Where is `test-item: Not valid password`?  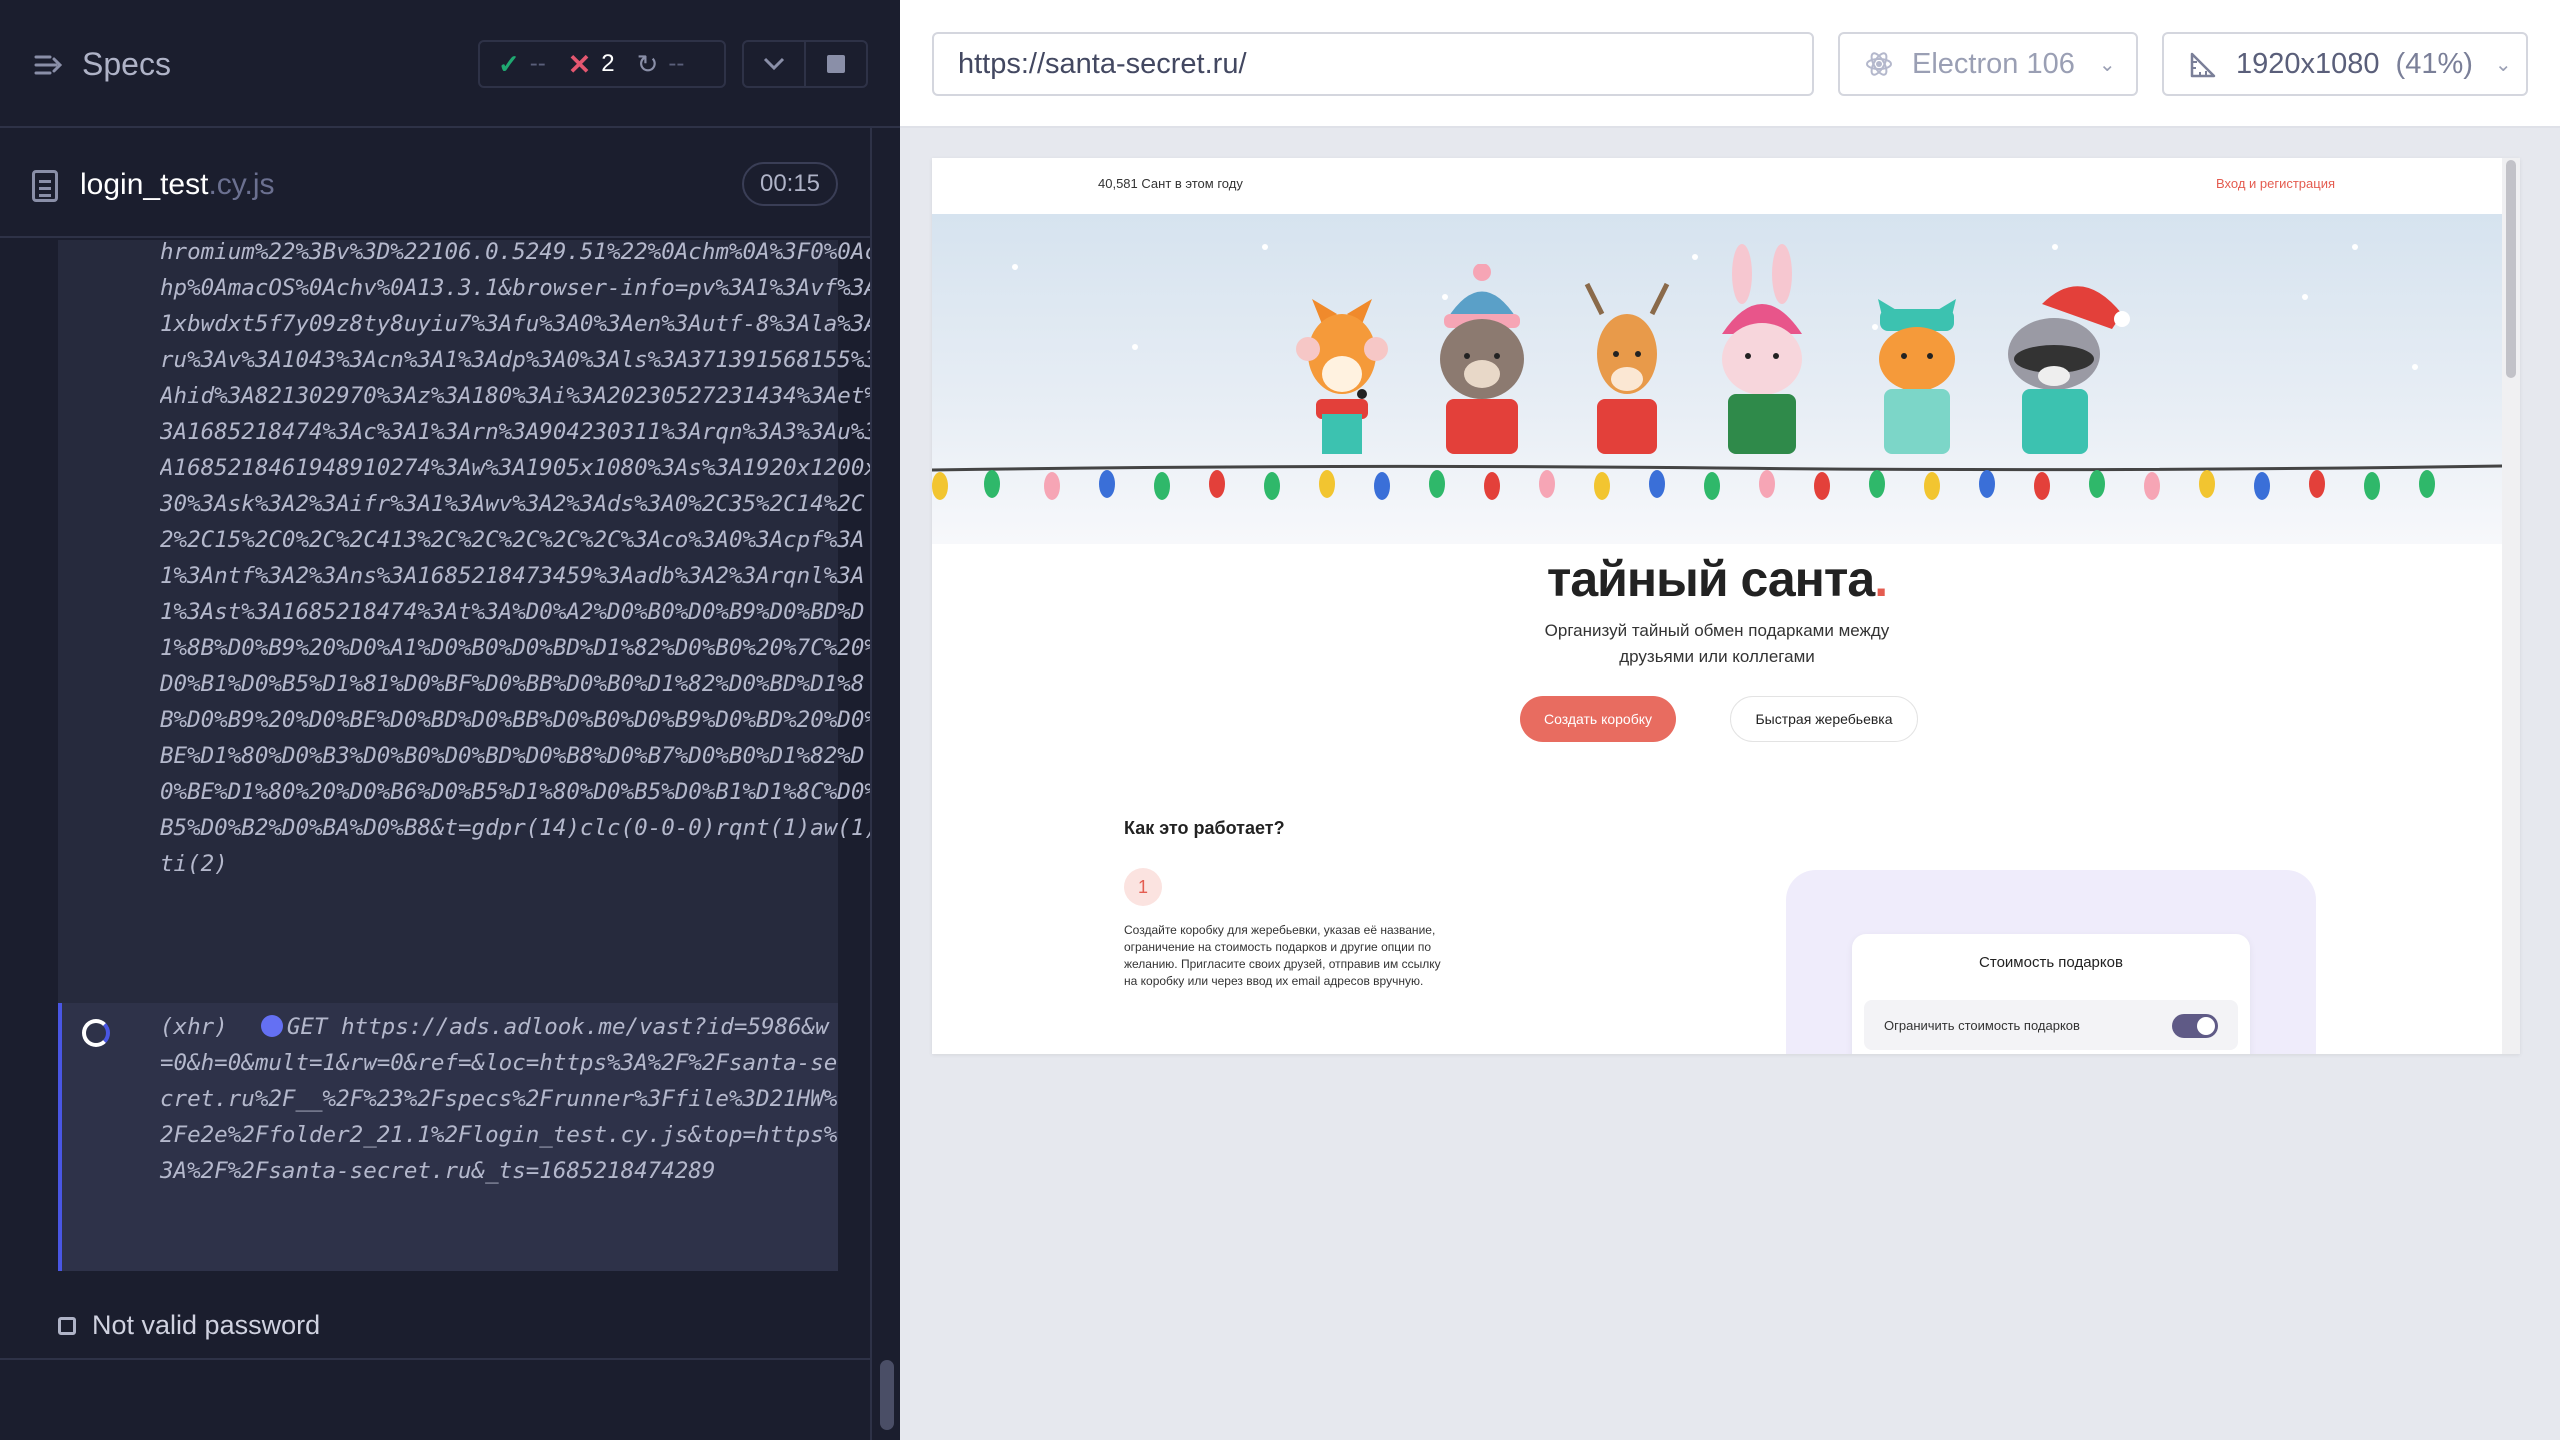
test-item: Not valid password is located at coordinates (189, 1325).